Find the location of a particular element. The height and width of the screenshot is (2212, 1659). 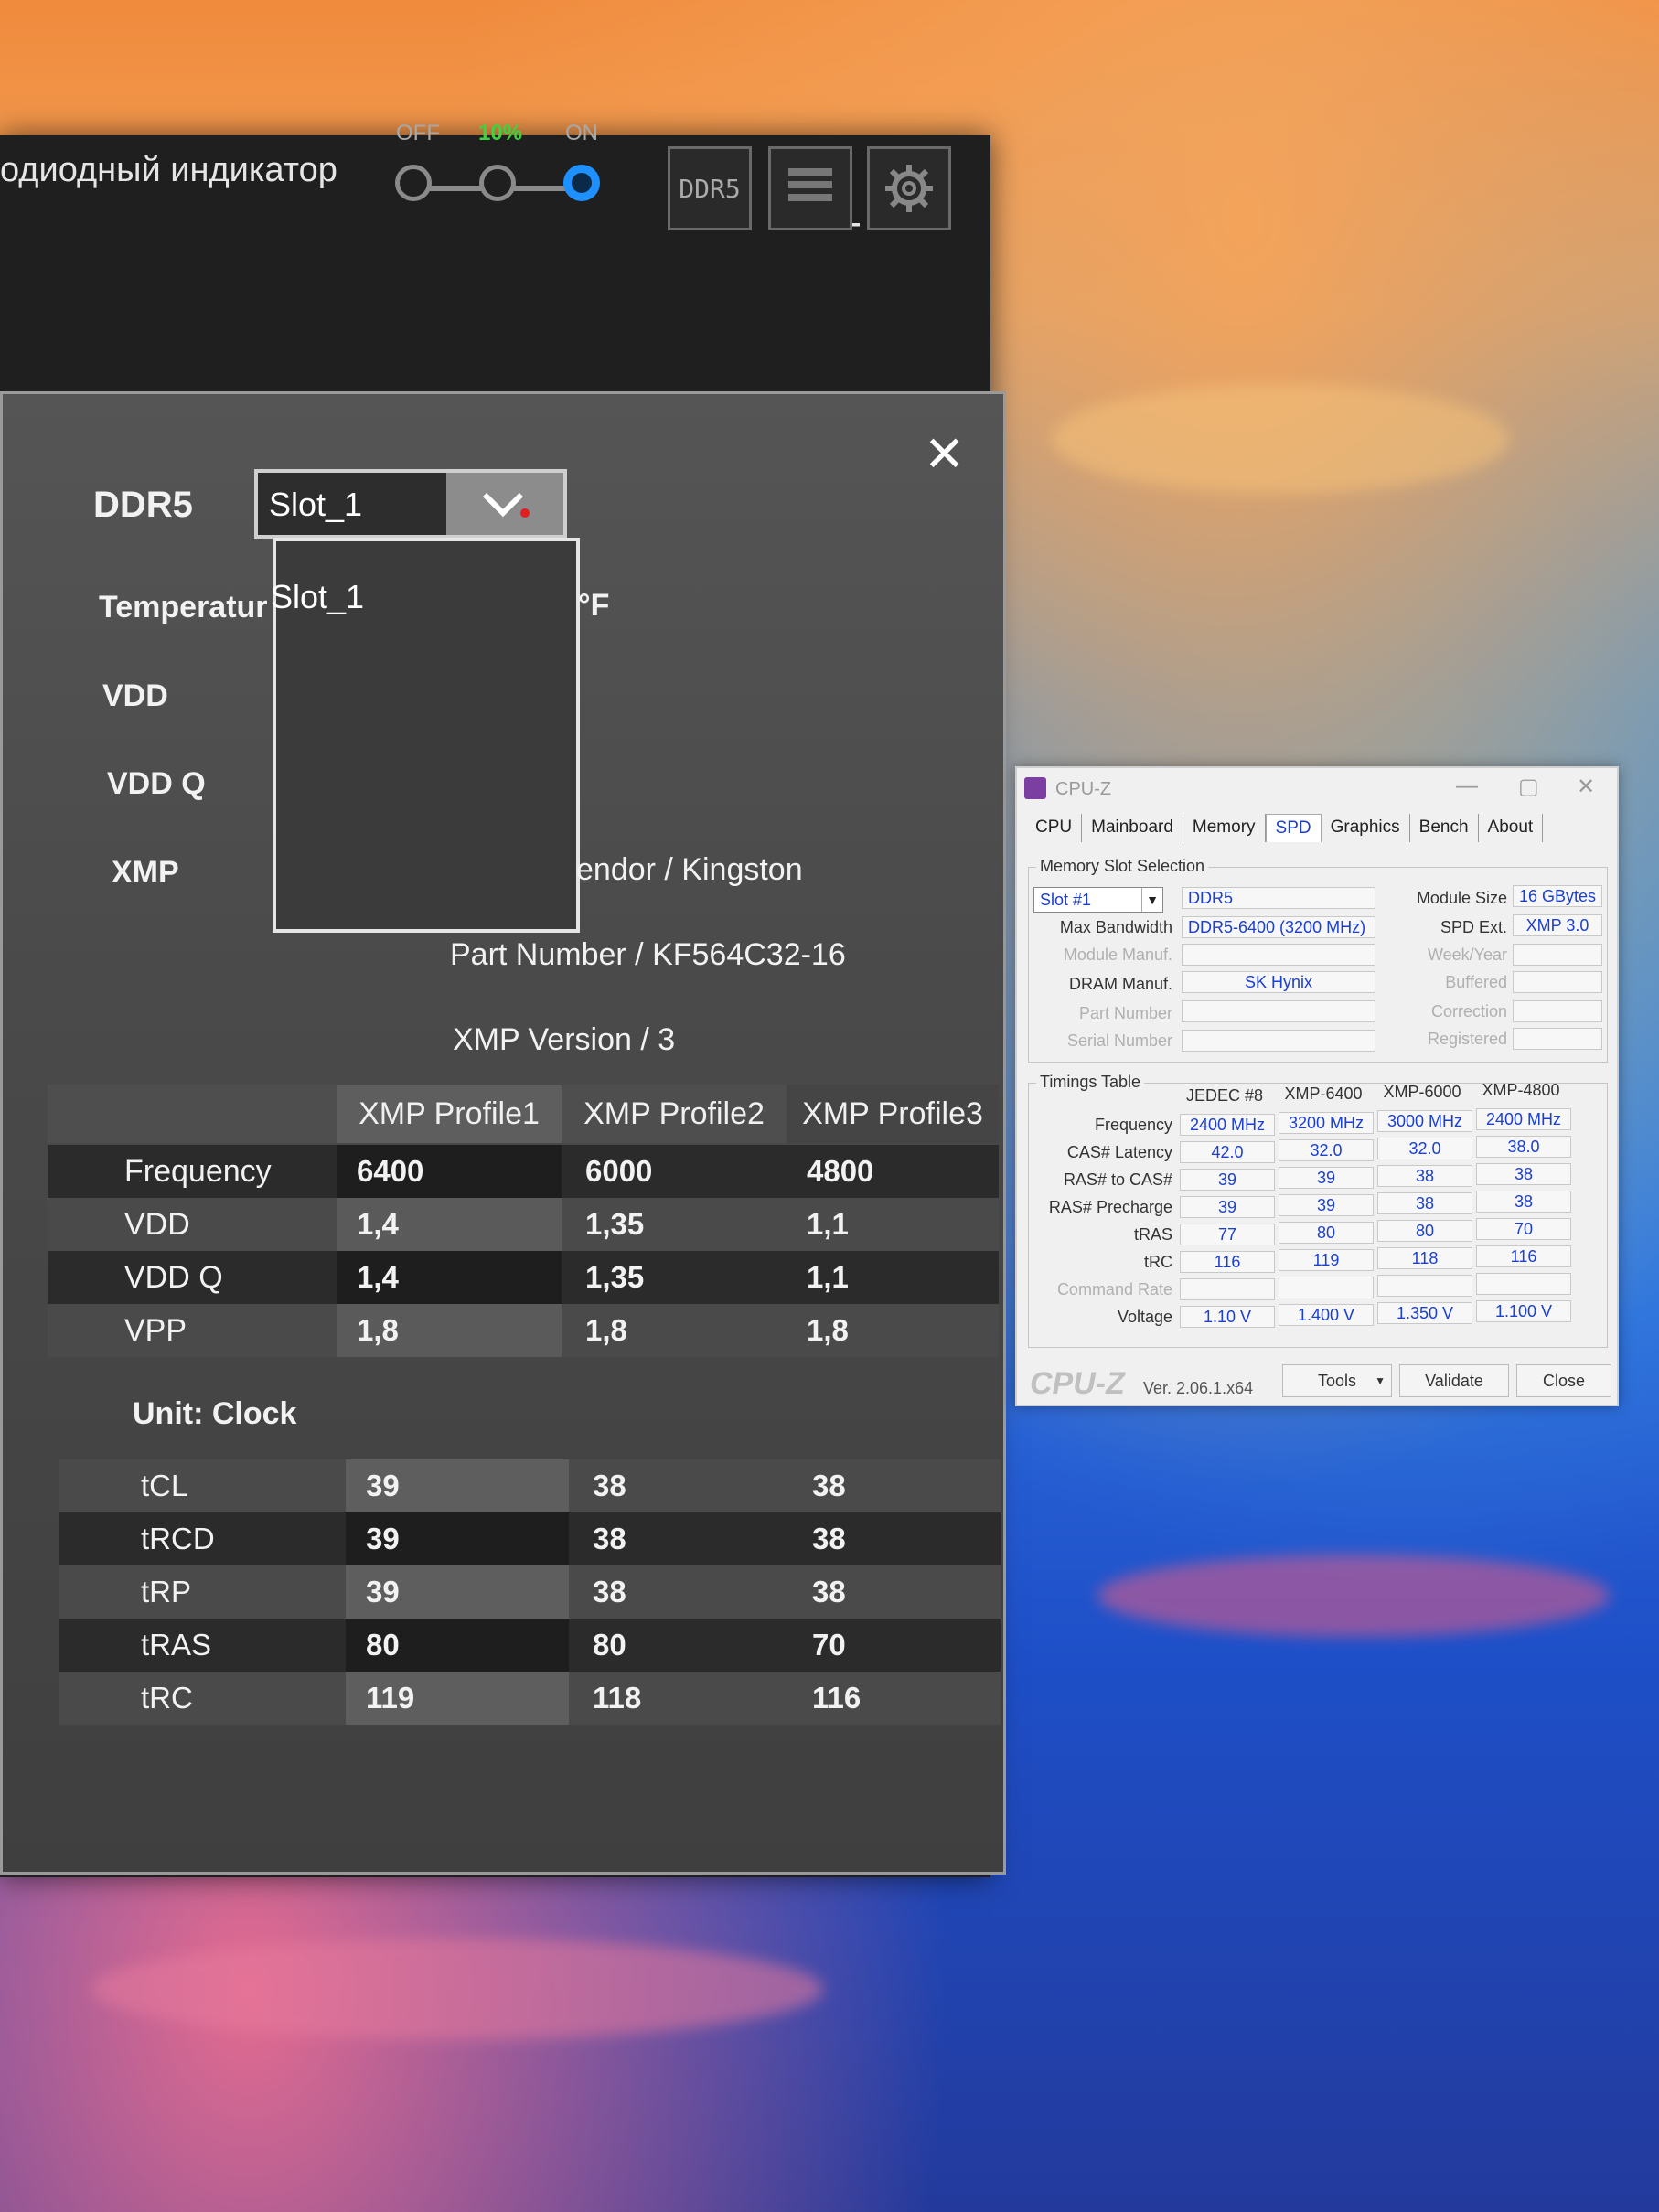

slot-option-slot-1: Slot_1 is located at coordinates (318, 597).